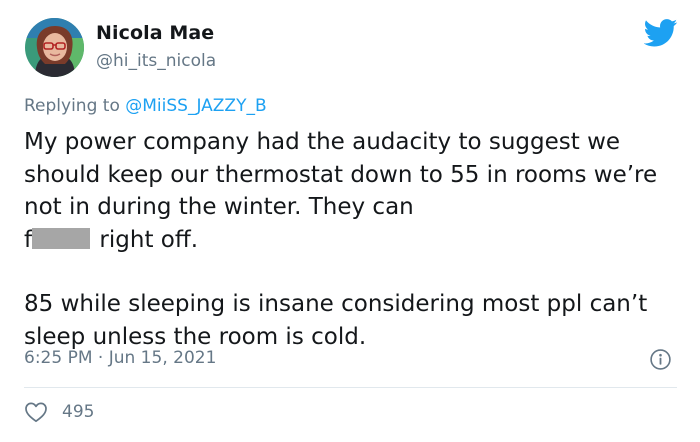 The image size is (700, 442). What do you see at coordinates (660, 33) in the screenshot?
I see `twitter-bird-icon` at bounding box center [660, 33].